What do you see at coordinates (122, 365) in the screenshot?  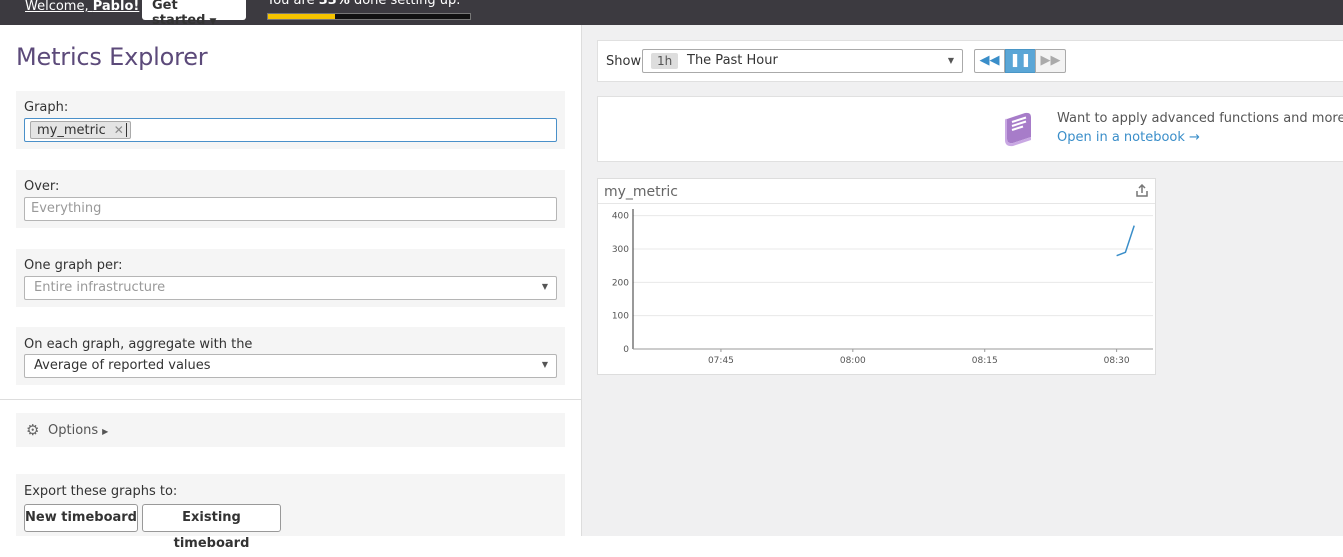 I see `aggregate-value: Average of reported values` at bounding box center [122, 365].